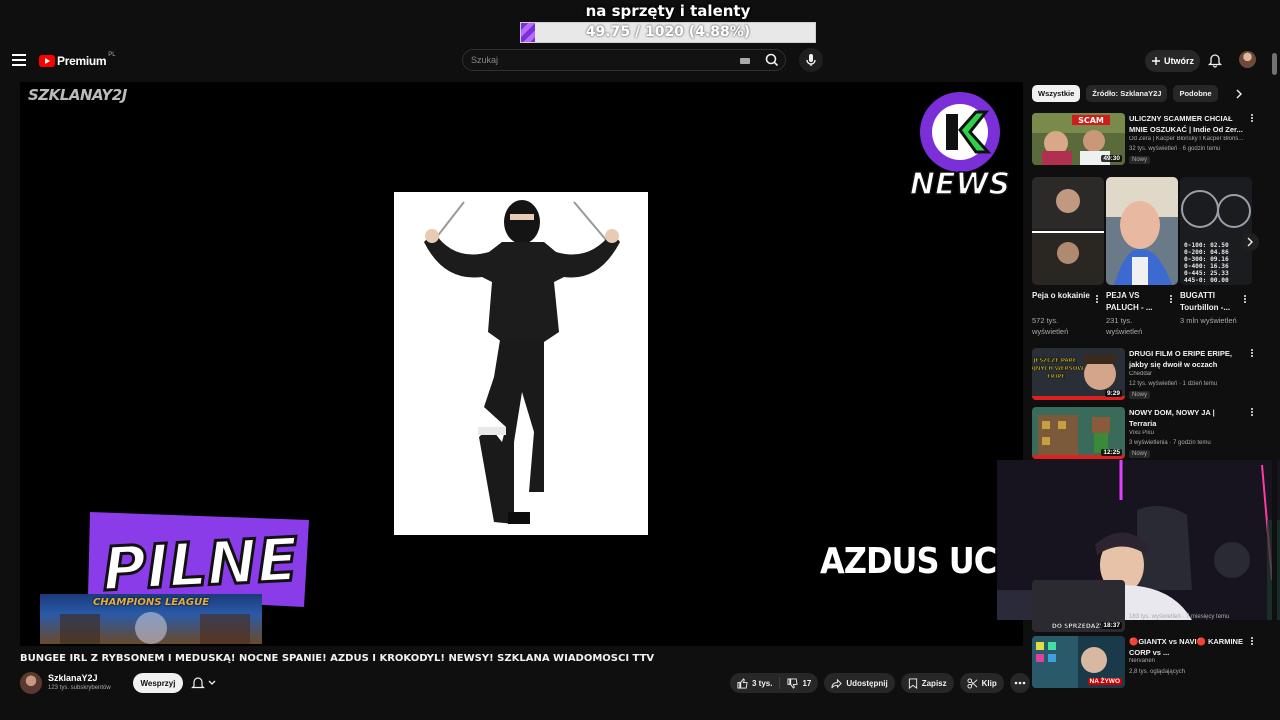 The height and width of the screenshot is (720, 1280). What do you see at coordinates (1078, 626) in the screenshot?
I see `sale-thumbnail-text: DO SPRZEDAŻY` at bounding box center [1078, 626].